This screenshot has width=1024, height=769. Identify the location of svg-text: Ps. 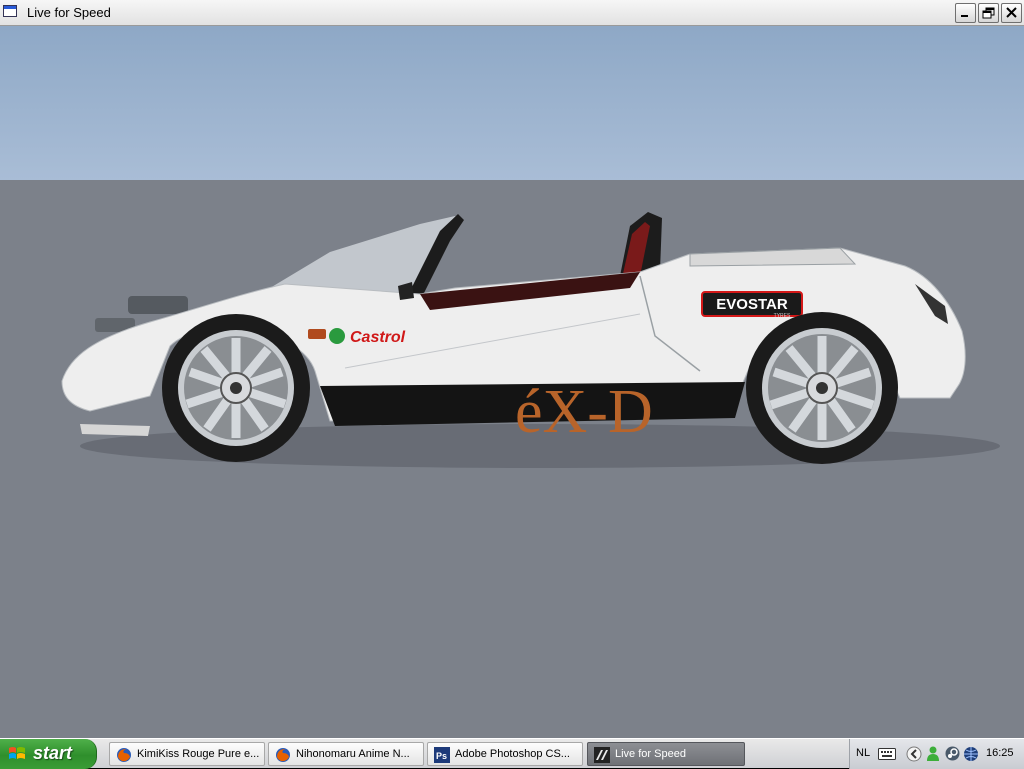
(441, 756).